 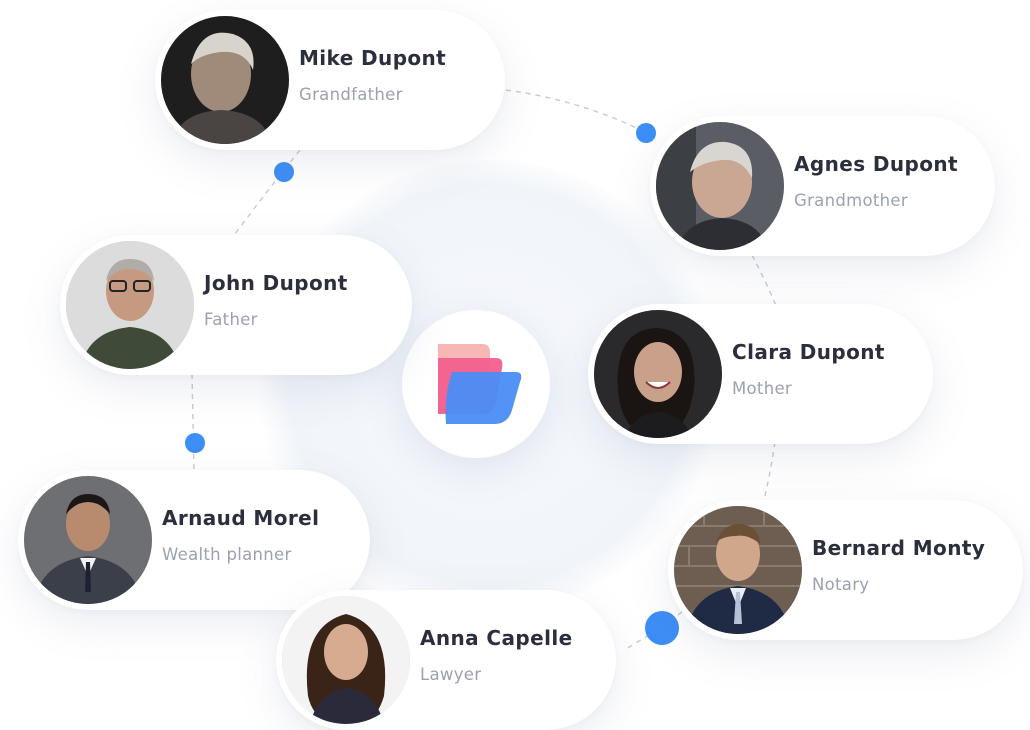 What do you see at coordinates (88, 540) in the screenshot?
I see `man-in-suit-portrait-icon` at bounding box center [88, 540].